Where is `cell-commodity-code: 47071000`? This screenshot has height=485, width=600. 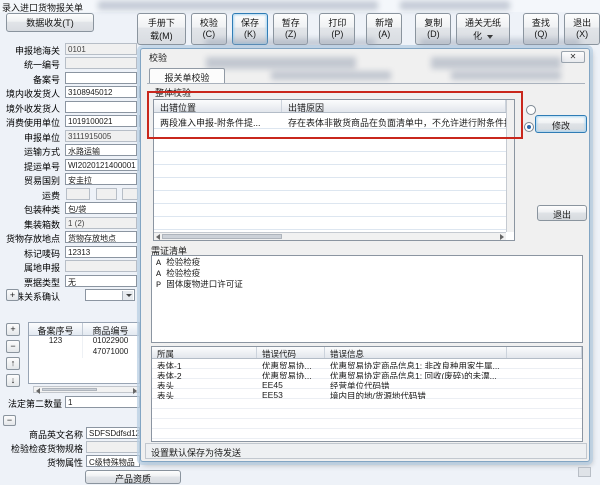
cell-commodity-code: 47071000 is located at coordinates (111, 352).